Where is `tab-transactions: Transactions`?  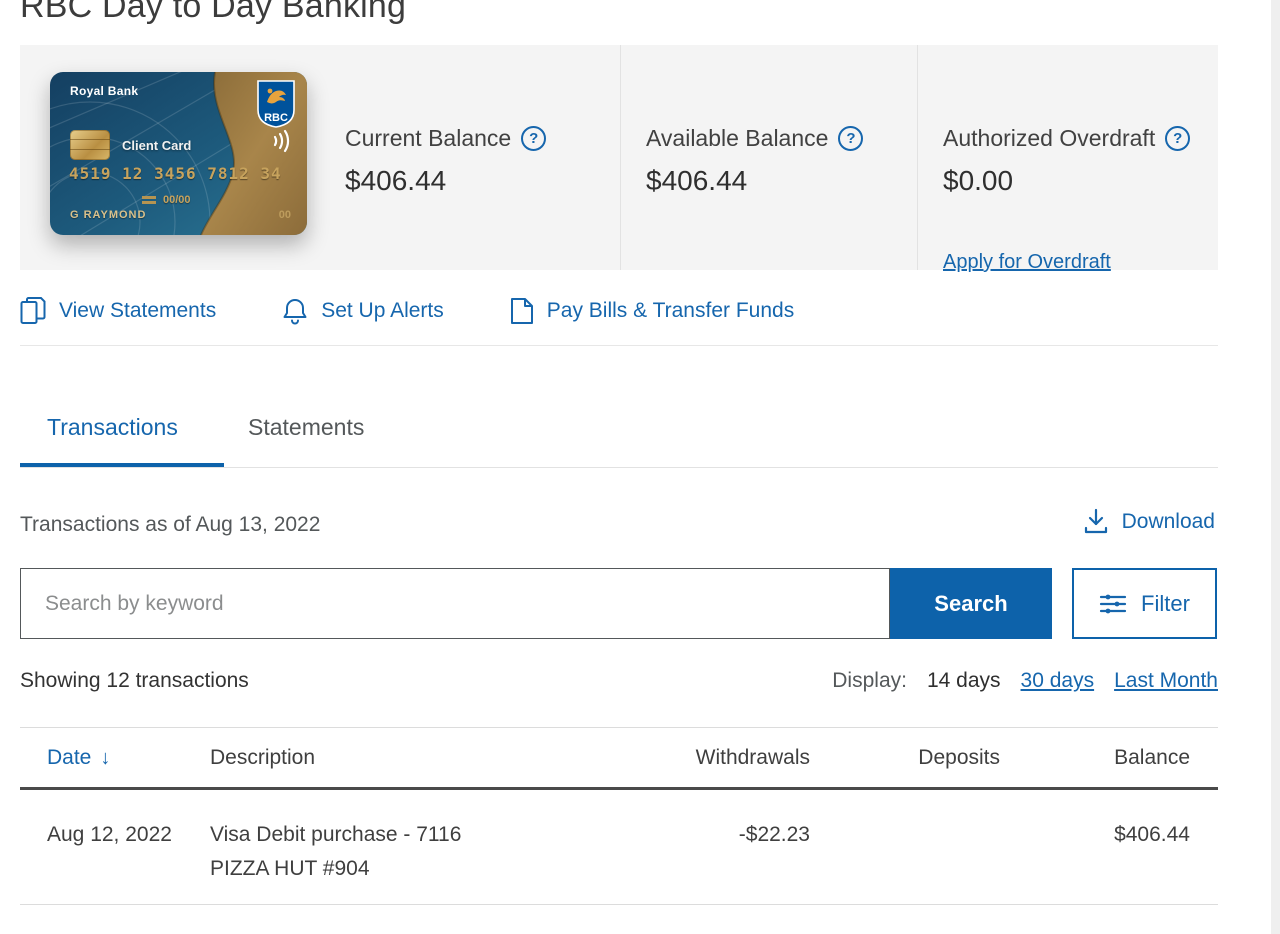 tab-transactions: Transactions is located at coordinates (112, 427).